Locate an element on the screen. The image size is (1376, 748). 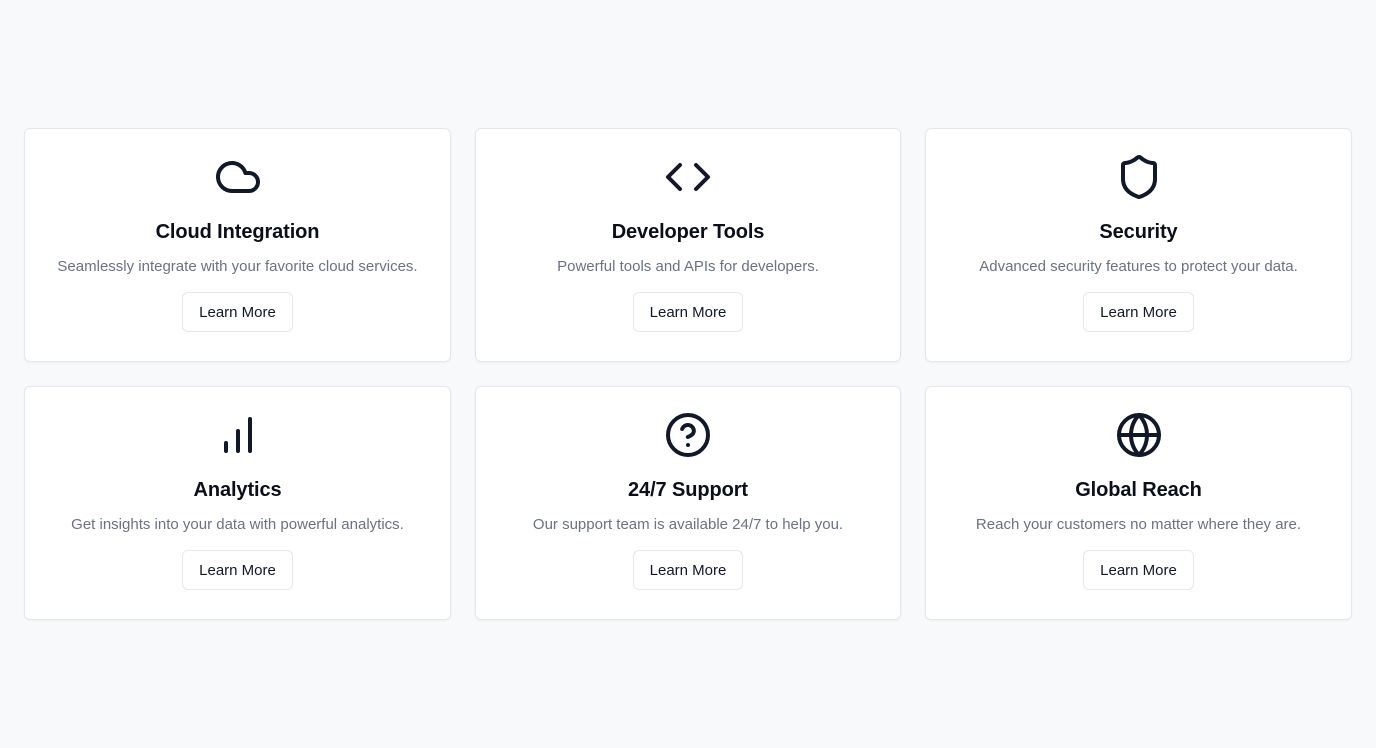
feature-title: Developer Tools is located at coordinates (688, 232).